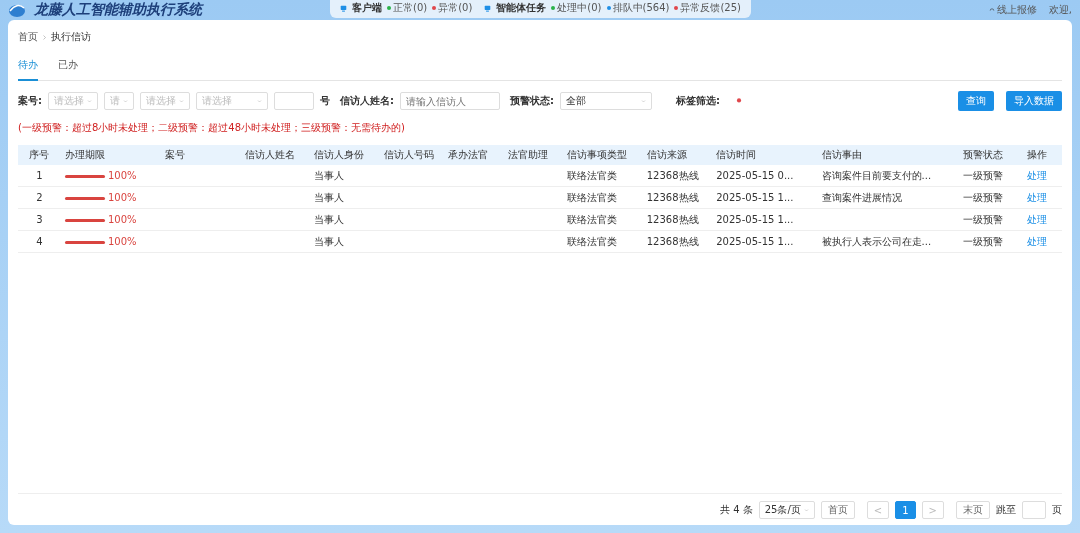 This screenshot has height=533, width=1080. What do you see at coordinates (991, 155) in the screenshot?
I see `column-header: 预警状态` at bounding box center [991, 155].